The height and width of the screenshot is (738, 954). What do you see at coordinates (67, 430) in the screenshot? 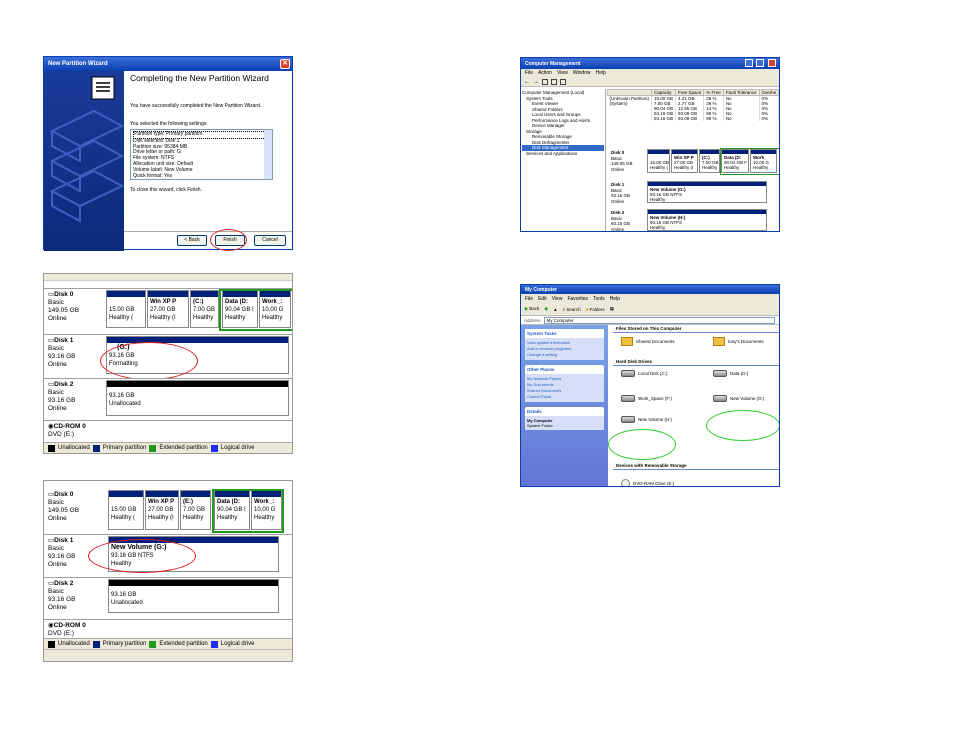
I see `cdrom-label: ◉CD-ROM 0 DVD (E:)` at bounding box center [67, 430].